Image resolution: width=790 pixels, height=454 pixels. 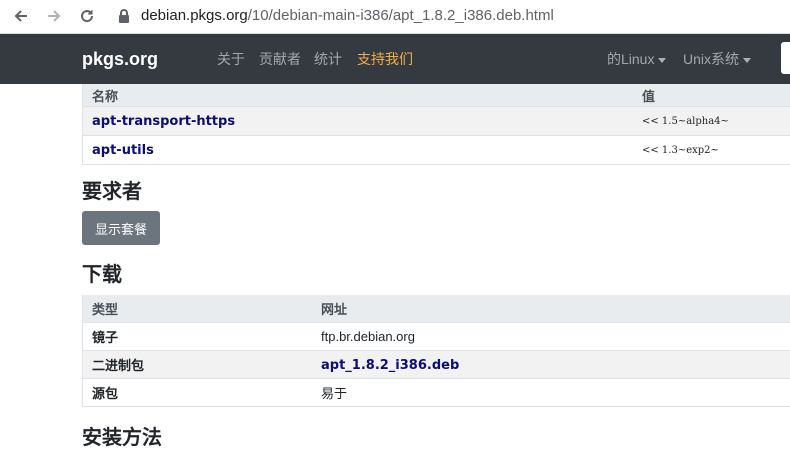 I want to click on table-row: 二进制包 apt_1.8.2_i386.deb, so click(x=436, y=364).